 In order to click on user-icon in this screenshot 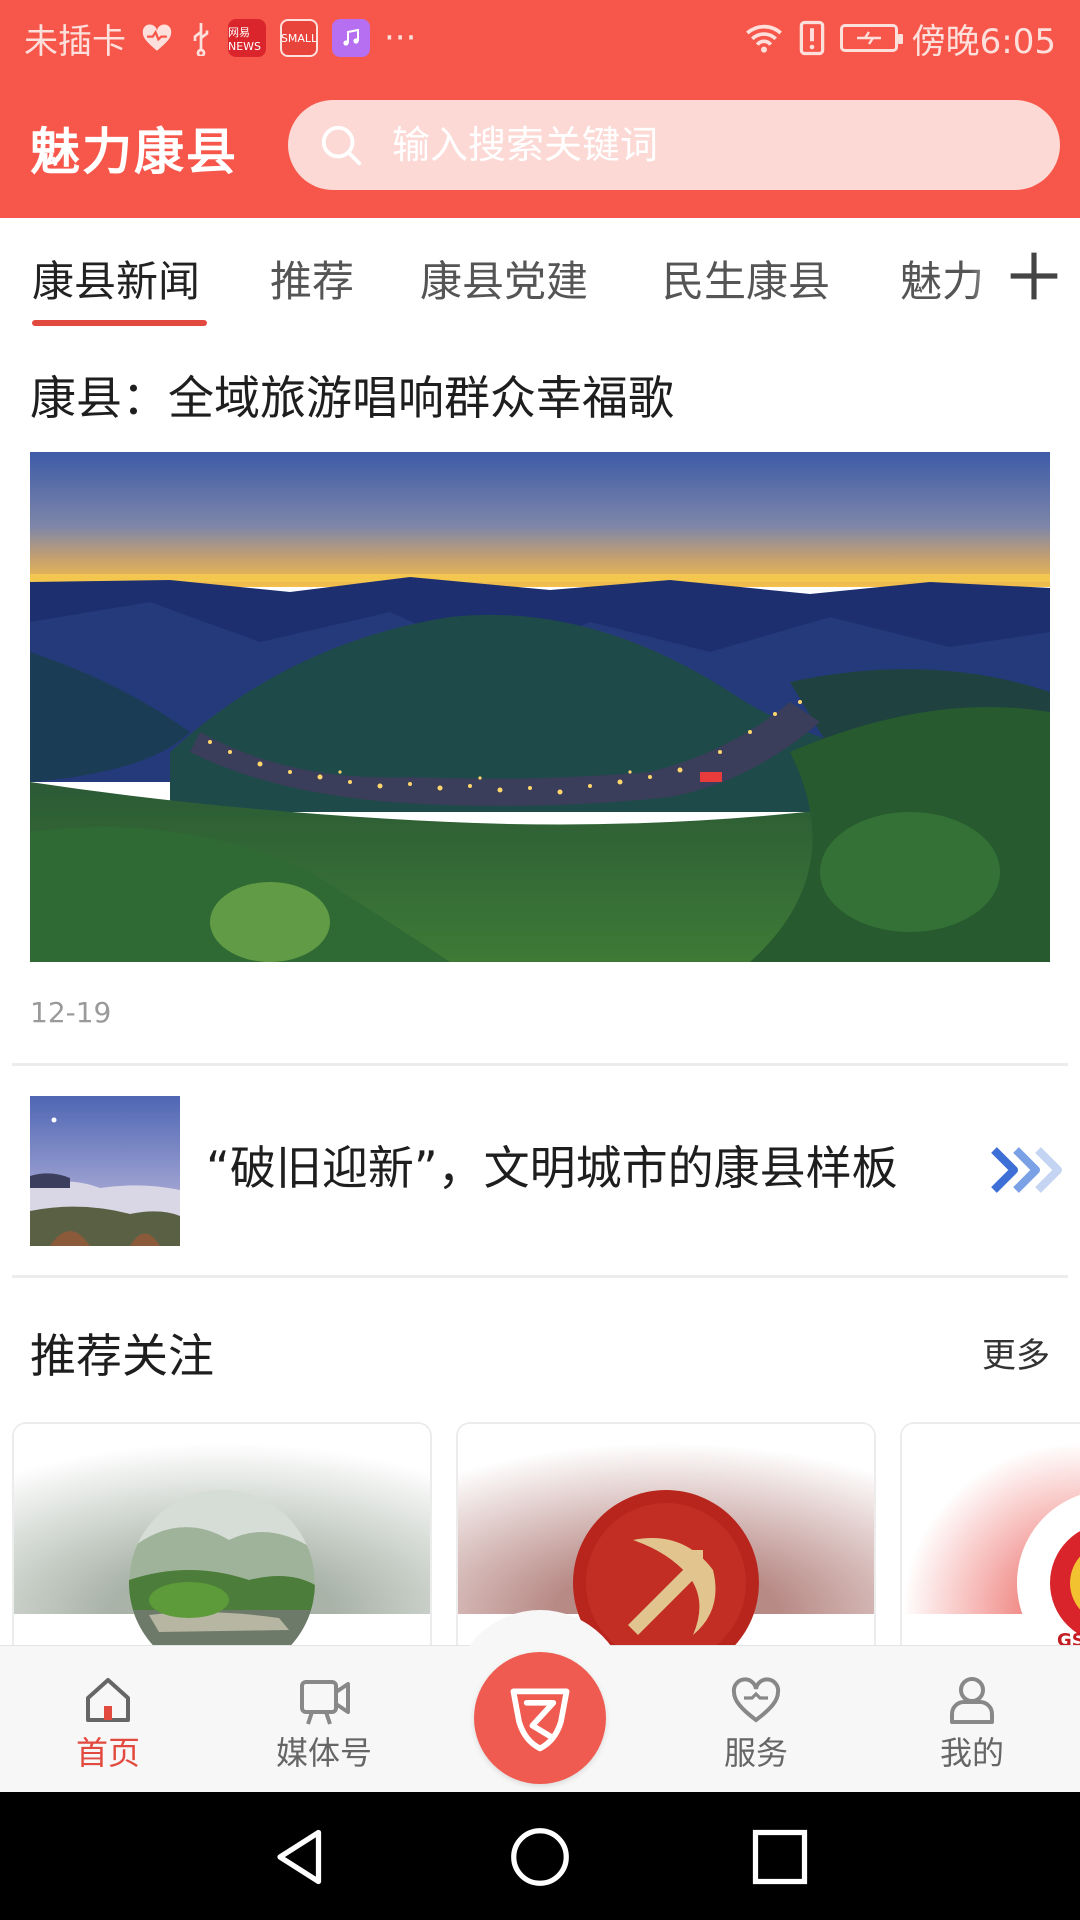, I will do `click(972, 1700)`.